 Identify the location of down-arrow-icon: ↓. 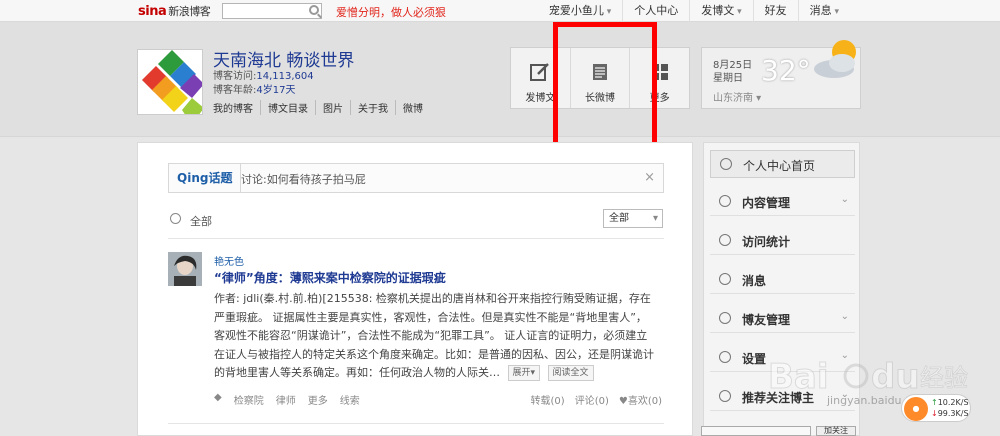
(934, 413).